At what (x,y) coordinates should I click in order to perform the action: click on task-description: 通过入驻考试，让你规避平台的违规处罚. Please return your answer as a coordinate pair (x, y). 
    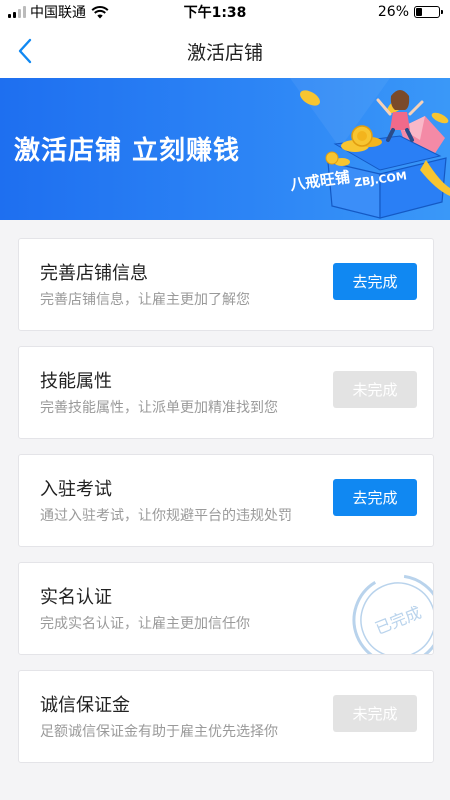
    Looking at the image, I should click on (166, 516).